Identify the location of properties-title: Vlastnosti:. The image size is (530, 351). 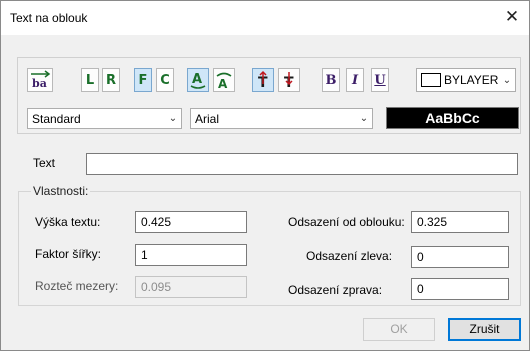
(61, 191).